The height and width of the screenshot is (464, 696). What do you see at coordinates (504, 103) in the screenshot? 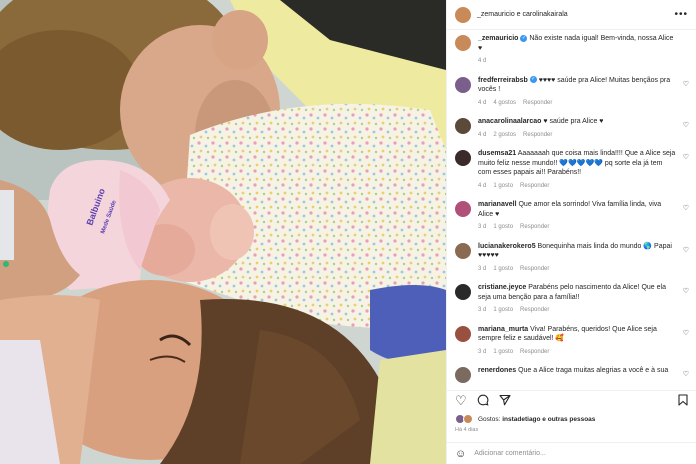
I see `comment-likes: 4 gostos` at bounding box center [504, 103].